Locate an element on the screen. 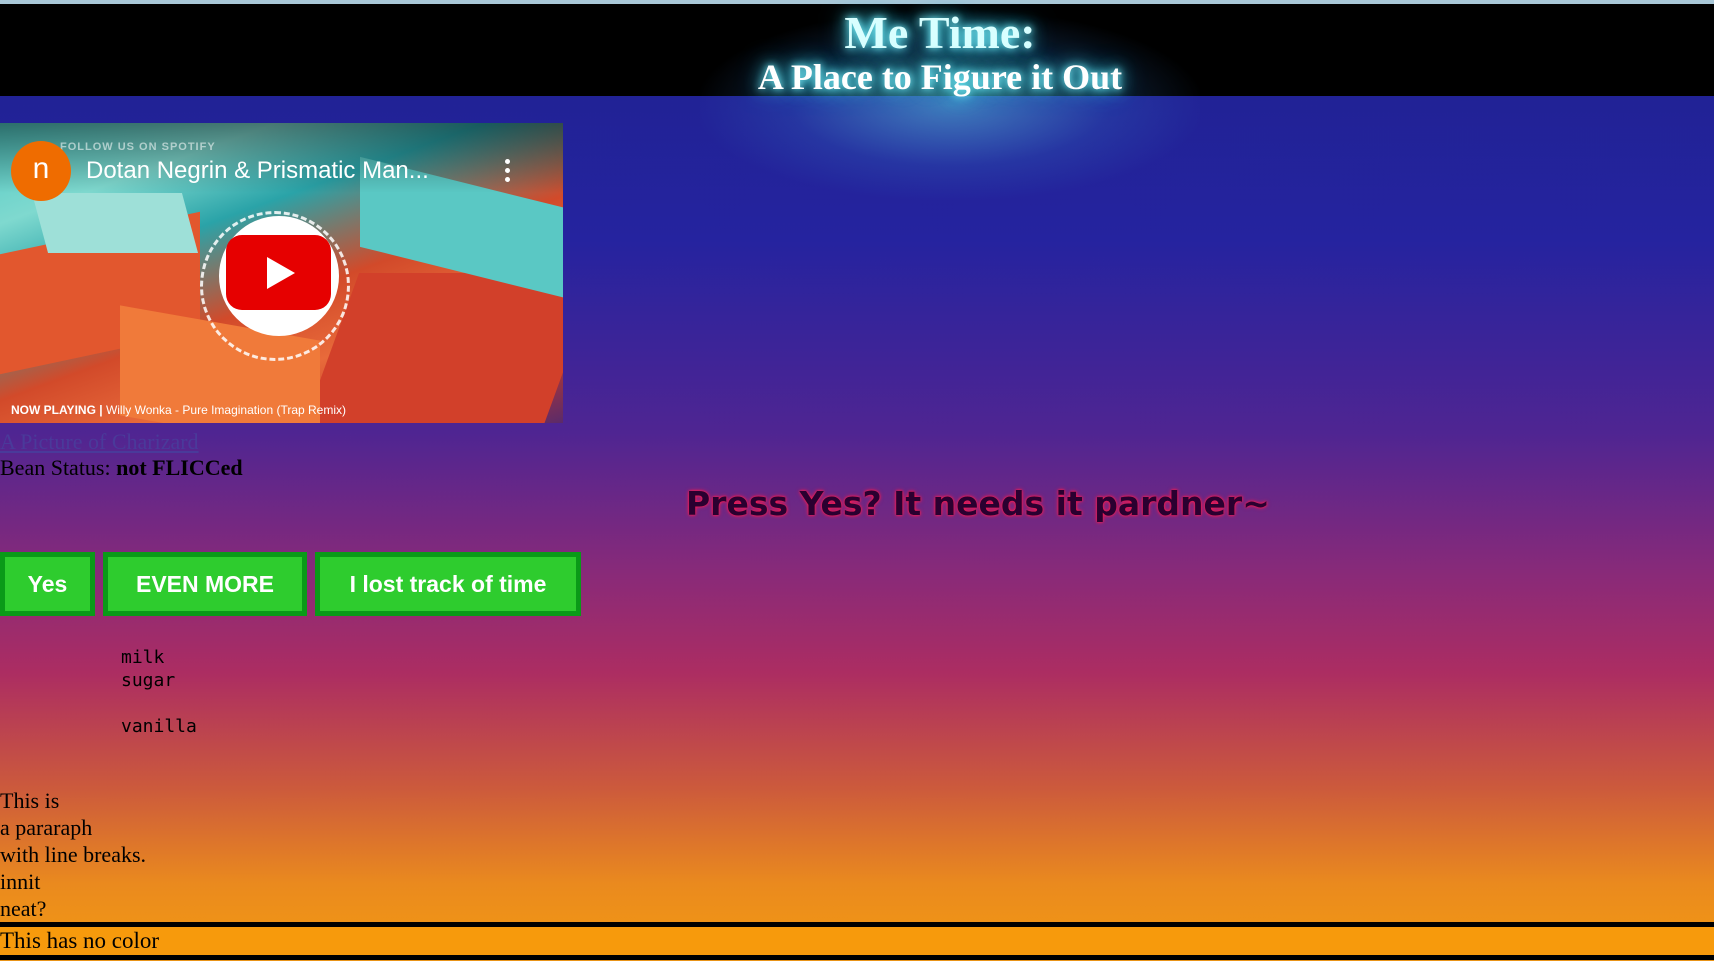  more-options-icon is located at coordinates (507, 174).